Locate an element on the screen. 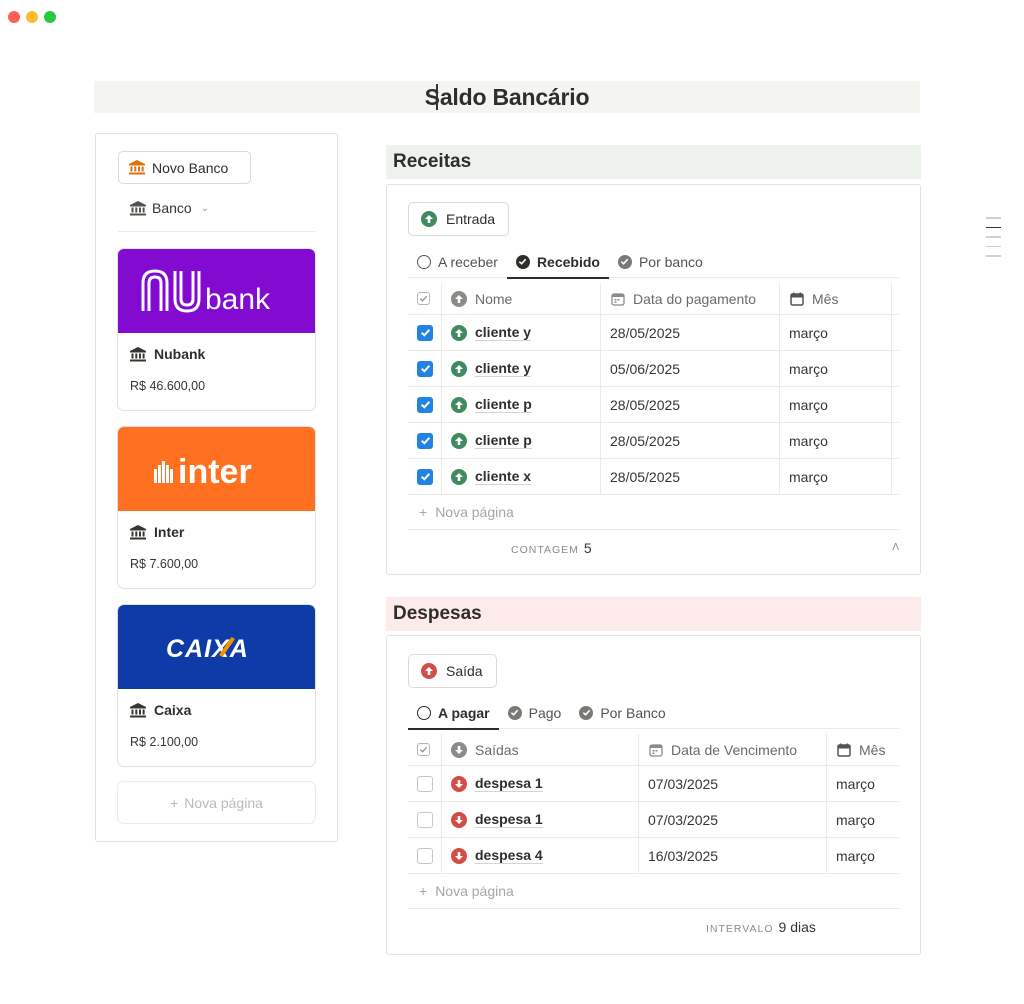 The image size is (1024, 1004). column-label: Data de Vencimento is located at coordinates (734, 749).